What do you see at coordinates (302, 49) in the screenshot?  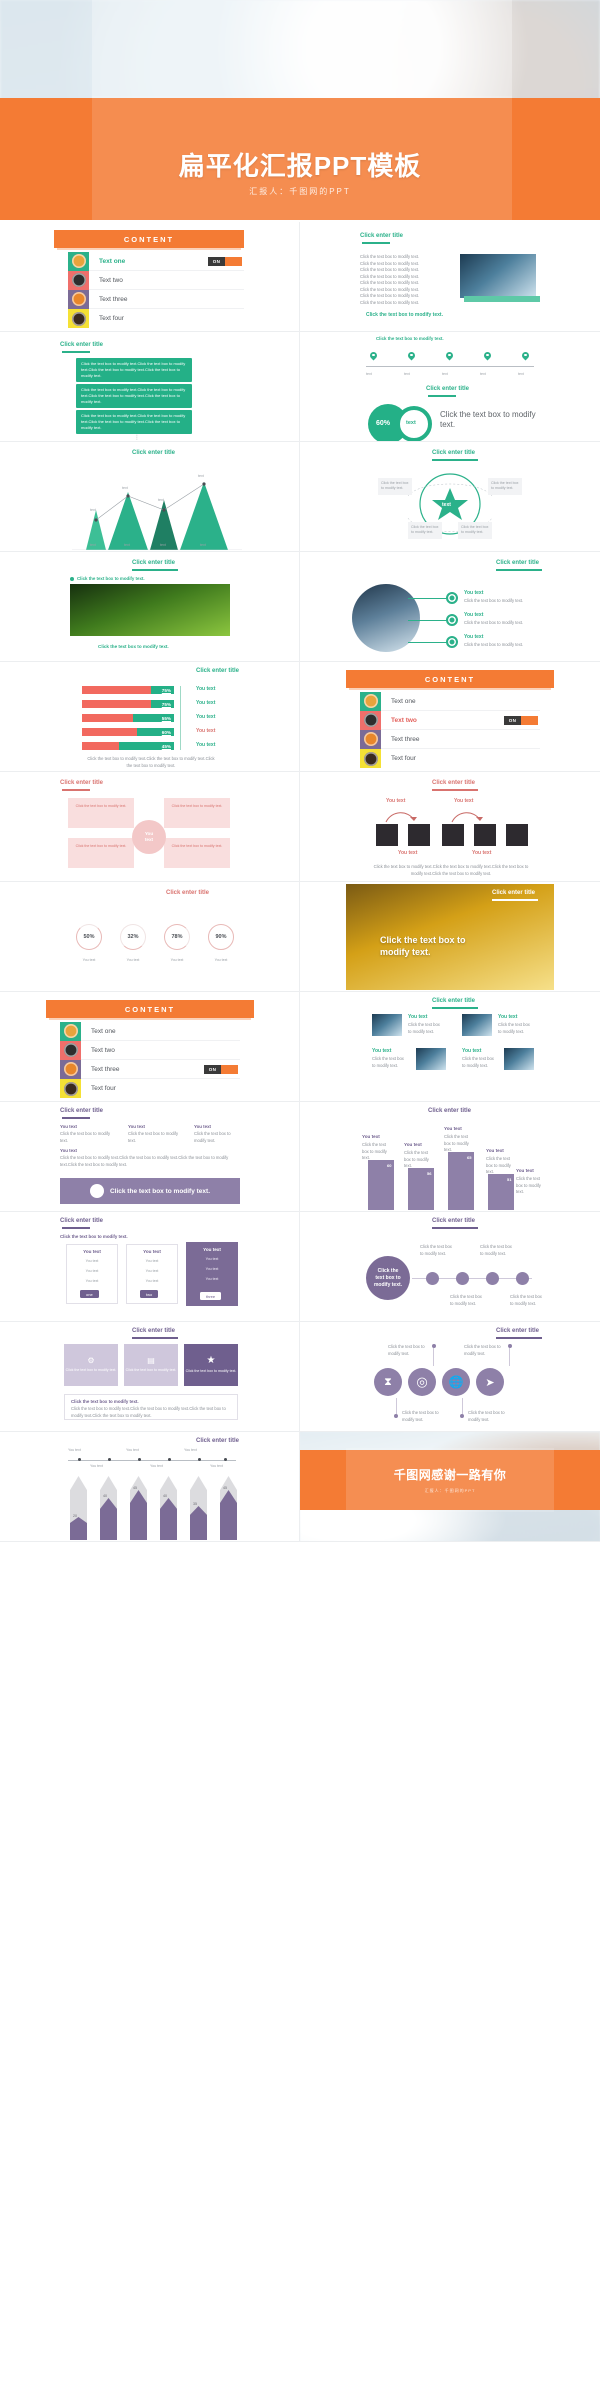 I see `cover-highlight-overlay` at bounding box center [302, 49].